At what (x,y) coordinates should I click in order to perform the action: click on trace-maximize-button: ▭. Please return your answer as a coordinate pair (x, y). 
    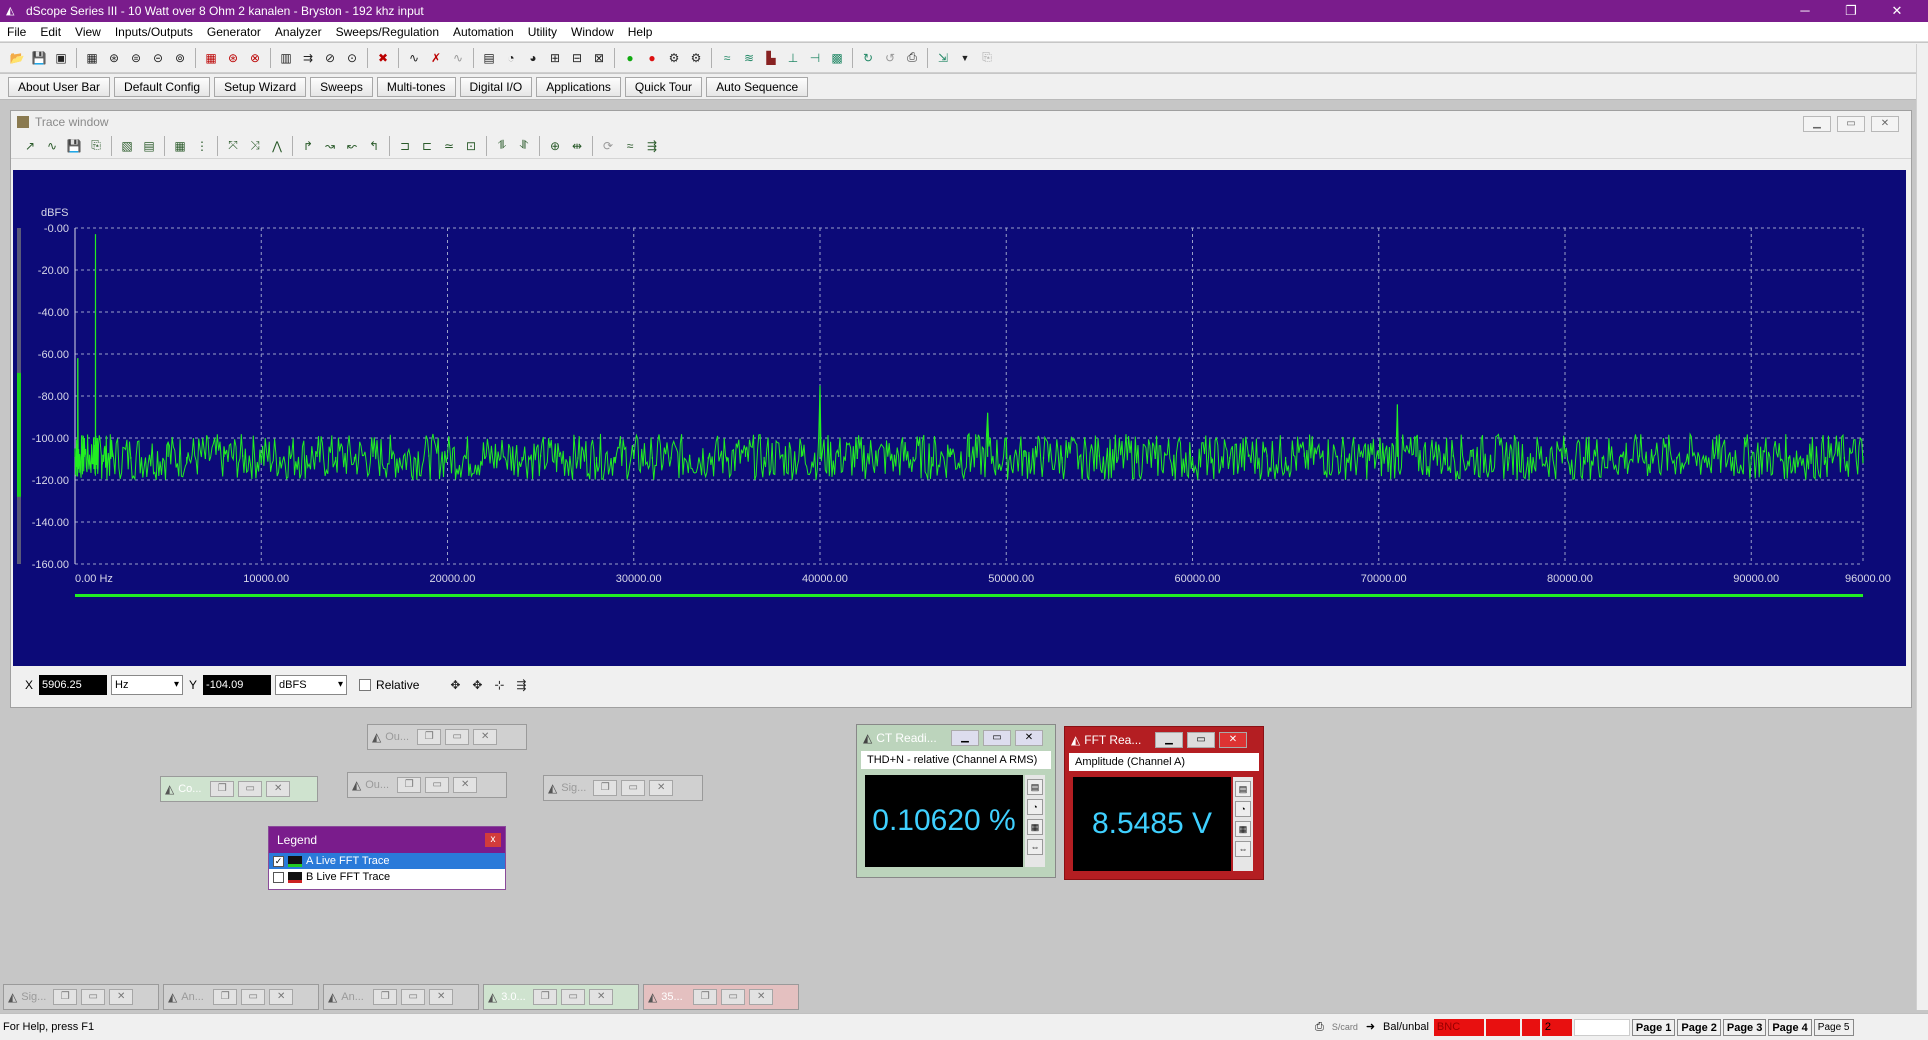
    Looking at the image, I should click on (1851, 124).